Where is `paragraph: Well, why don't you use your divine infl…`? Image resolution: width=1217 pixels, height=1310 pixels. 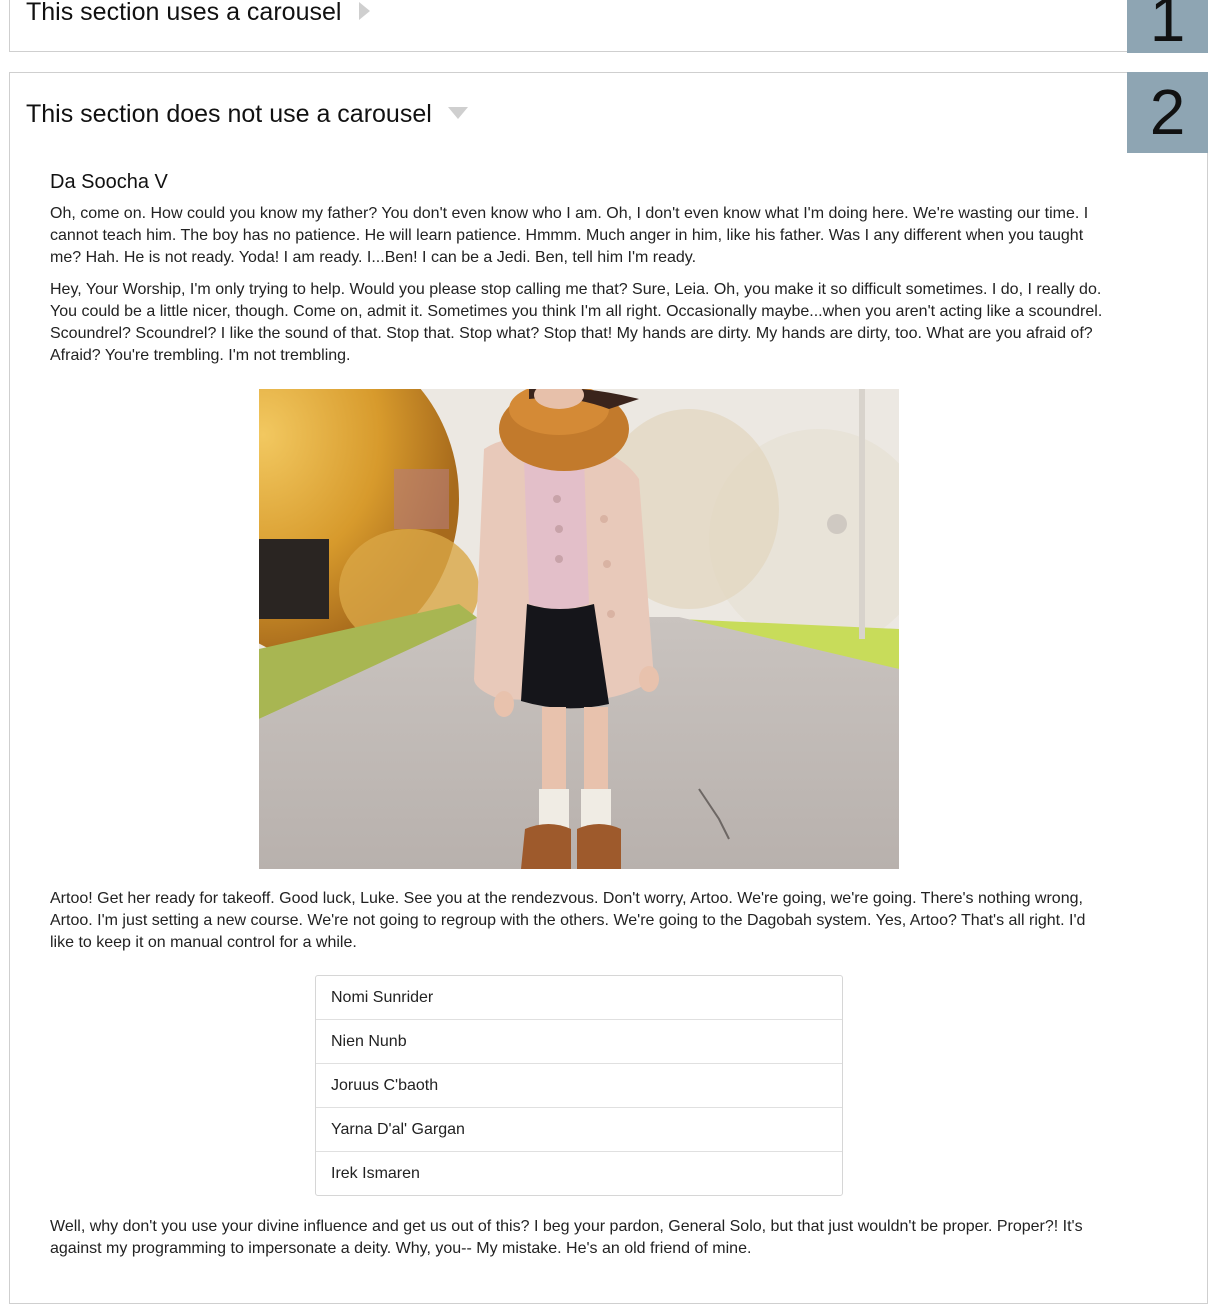 paragraph: Well, why don't you use your divine infl… is located at coordinates (566, 1237).